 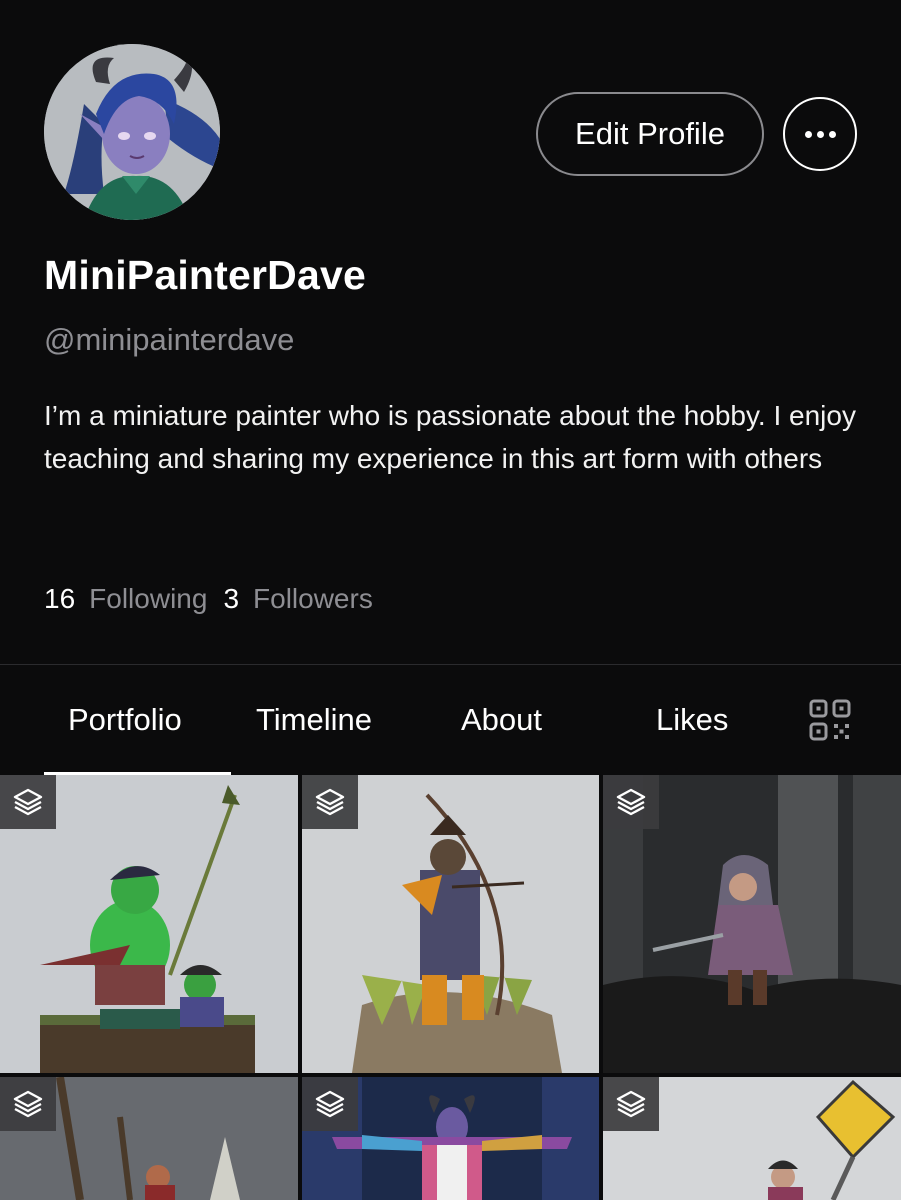 What do you see at coordinates (830, 720) in the screenshot?
I see `qr-code-icon` at bounding box center [830, 720].